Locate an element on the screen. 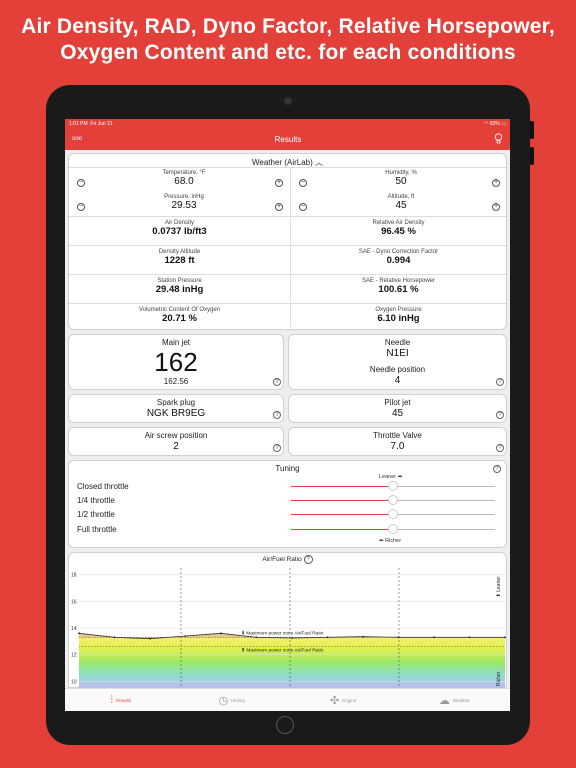  tab-label: History is located at coordinates (238, 700).